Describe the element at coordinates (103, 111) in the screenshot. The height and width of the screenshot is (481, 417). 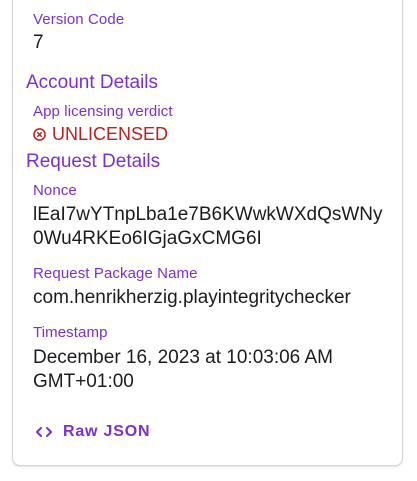
I see `licensing-verdict-label: App licensing verdict` at that location.